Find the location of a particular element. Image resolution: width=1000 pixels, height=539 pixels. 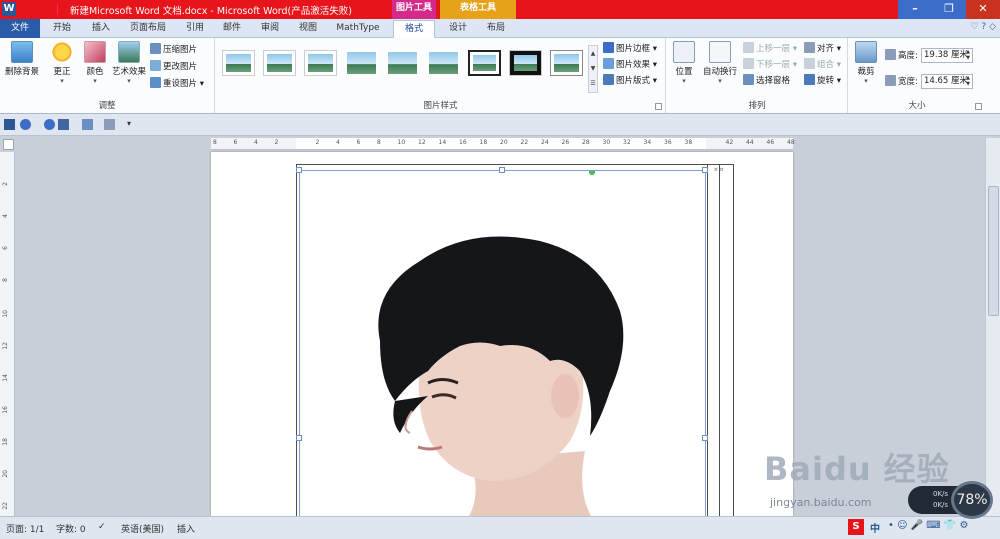

ruler-tick: 2 is located at coordinates (317, 142).